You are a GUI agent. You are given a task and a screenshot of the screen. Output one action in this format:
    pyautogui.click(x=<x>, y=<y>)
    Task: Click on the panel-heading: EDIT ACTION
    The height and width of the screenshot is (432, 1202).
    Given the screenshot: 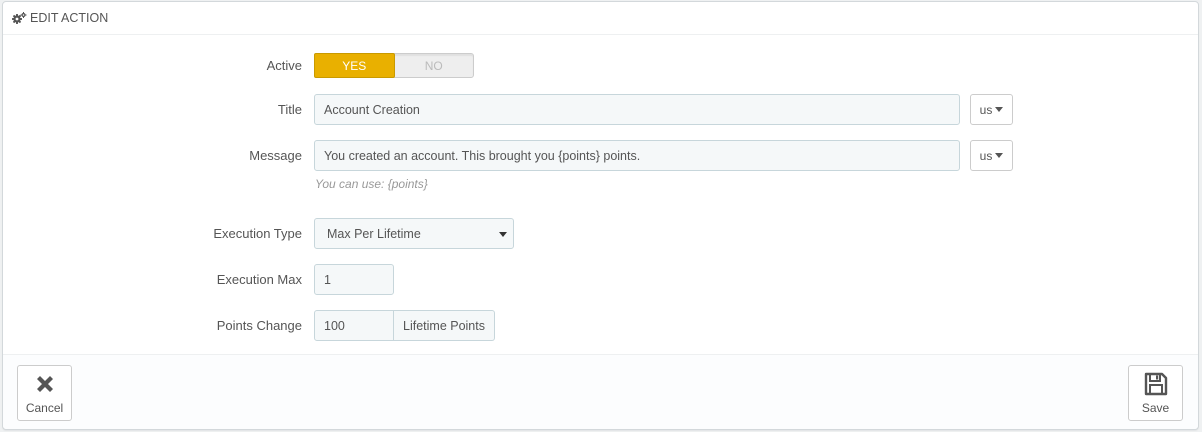 What is the action you would take?
    pyautogui.click(x=600, y=18)
    